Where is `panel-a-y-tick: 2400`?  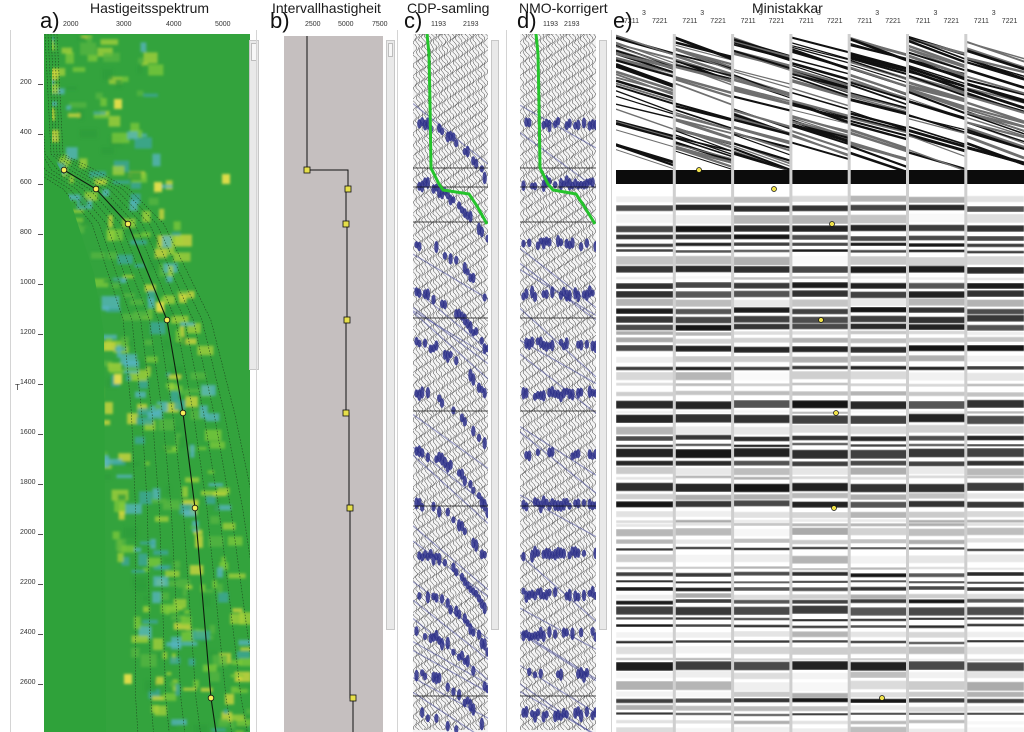 panel-a-y-tick: 2400 is located at coordinates (28, 632).